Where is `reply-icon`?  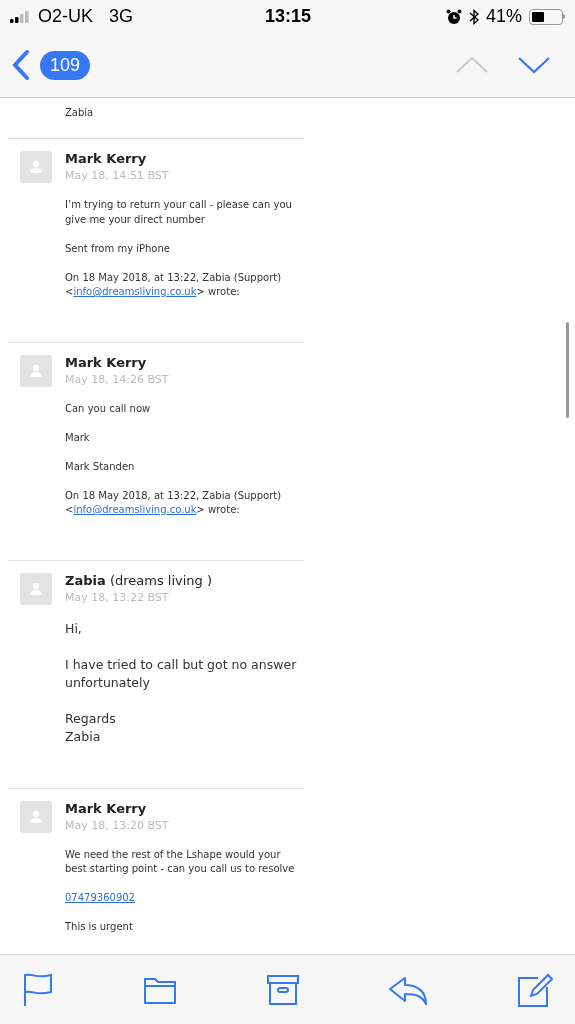 reply-icon is located at coordinates (407, 989).